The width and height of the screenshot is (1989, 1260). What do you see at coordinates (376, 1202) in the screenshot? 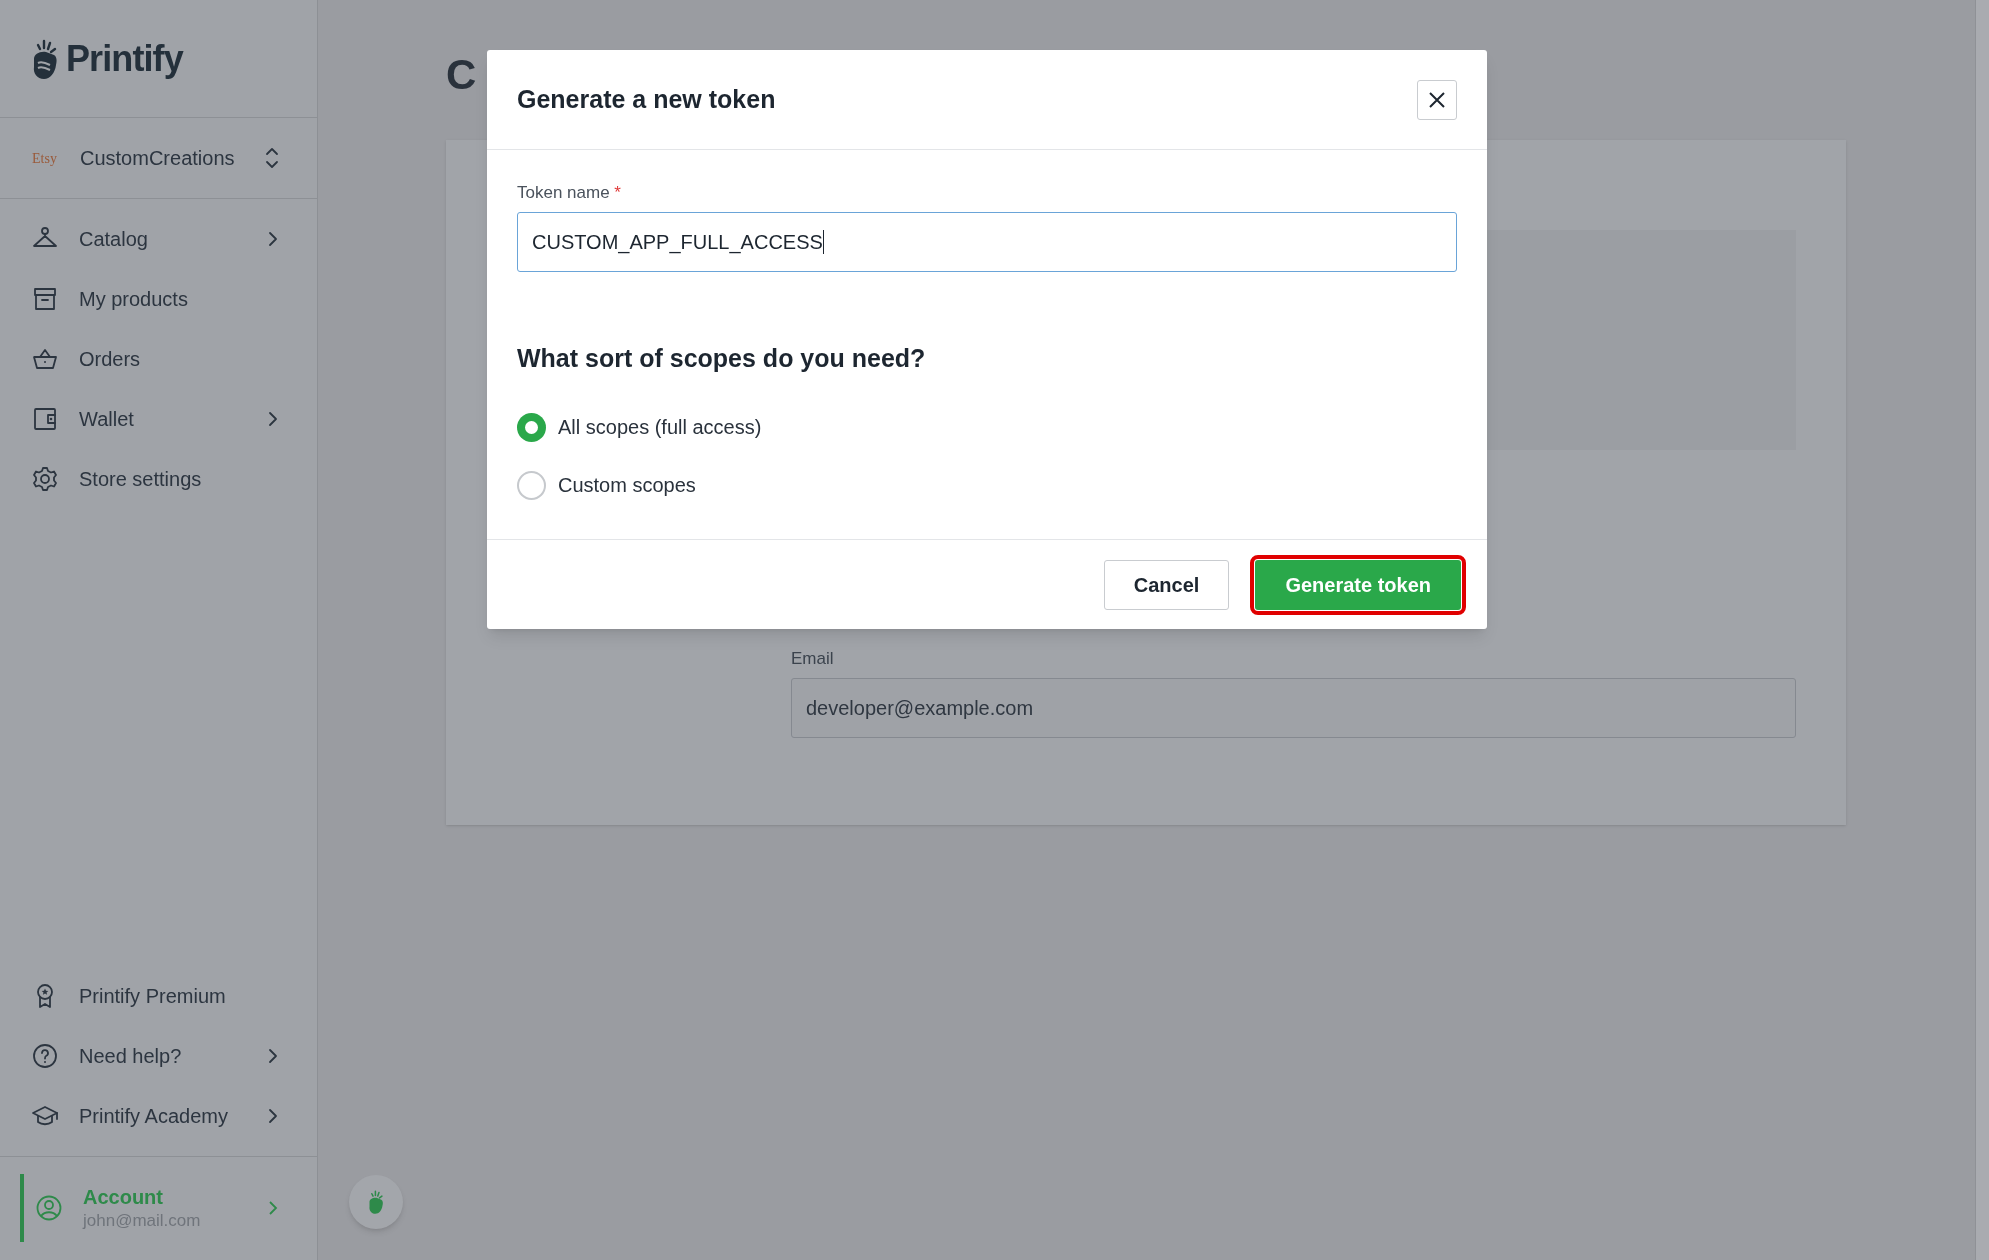
I see `help-bubble-button` at bounding box center [376, 1202].